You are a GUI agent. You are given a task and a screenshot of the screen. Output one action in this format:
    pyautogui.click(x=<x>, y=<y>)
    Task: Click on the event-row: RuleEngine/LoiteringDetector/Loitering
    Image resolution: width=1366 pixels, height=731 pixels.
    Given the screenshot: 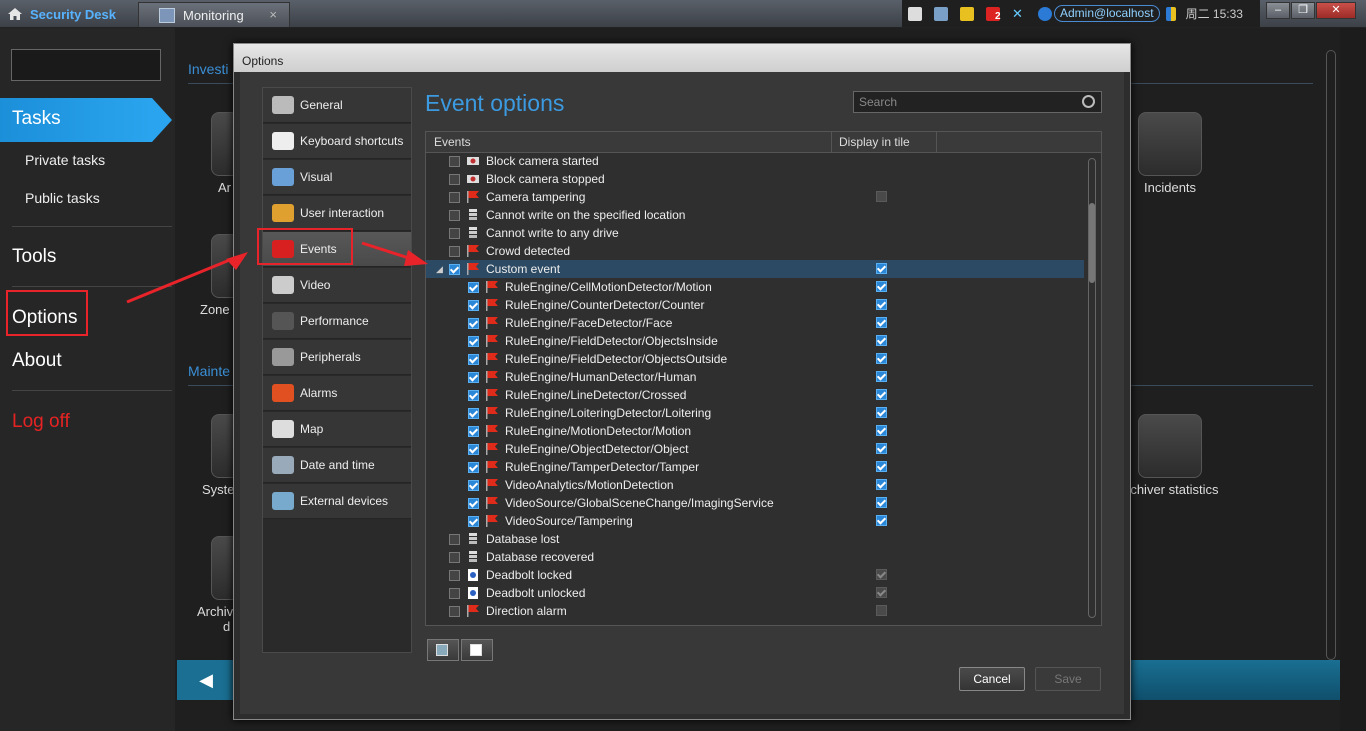 What is the action you would take?
    pyautogui.click(x=755, y=413)
    